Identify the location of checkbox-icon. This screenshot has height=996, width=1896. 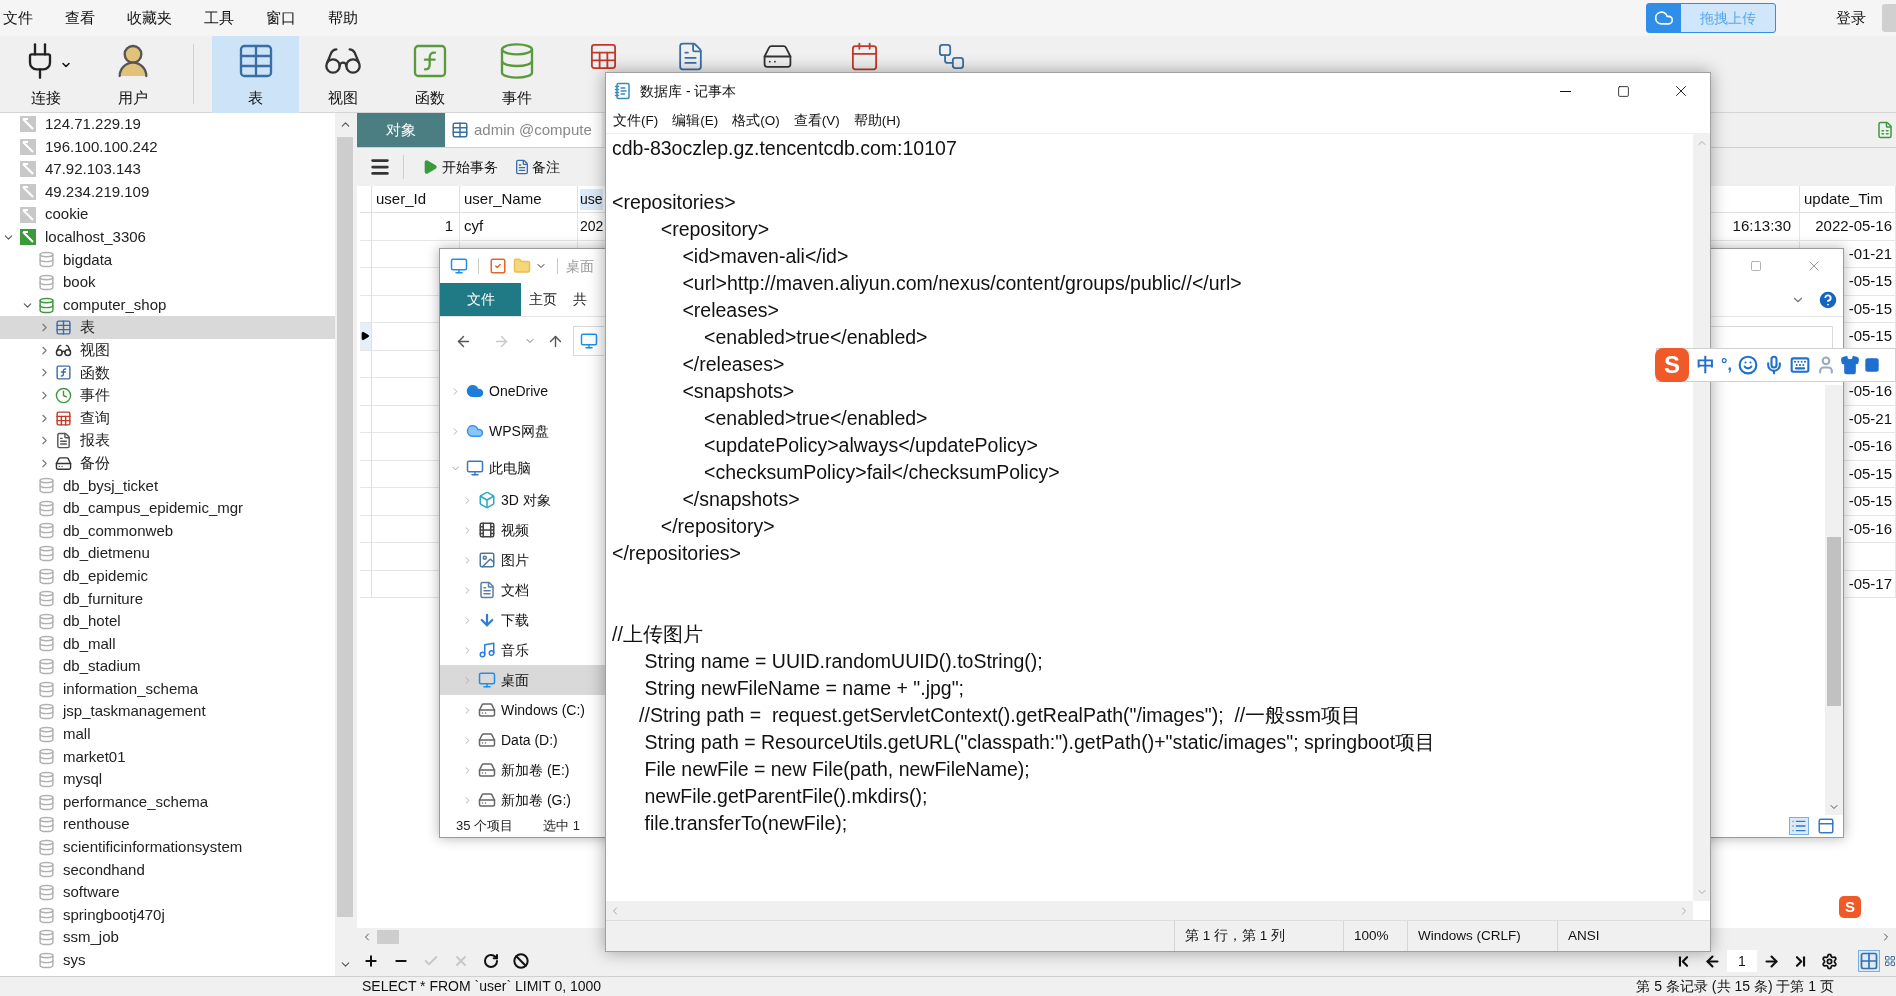
(498, 266).